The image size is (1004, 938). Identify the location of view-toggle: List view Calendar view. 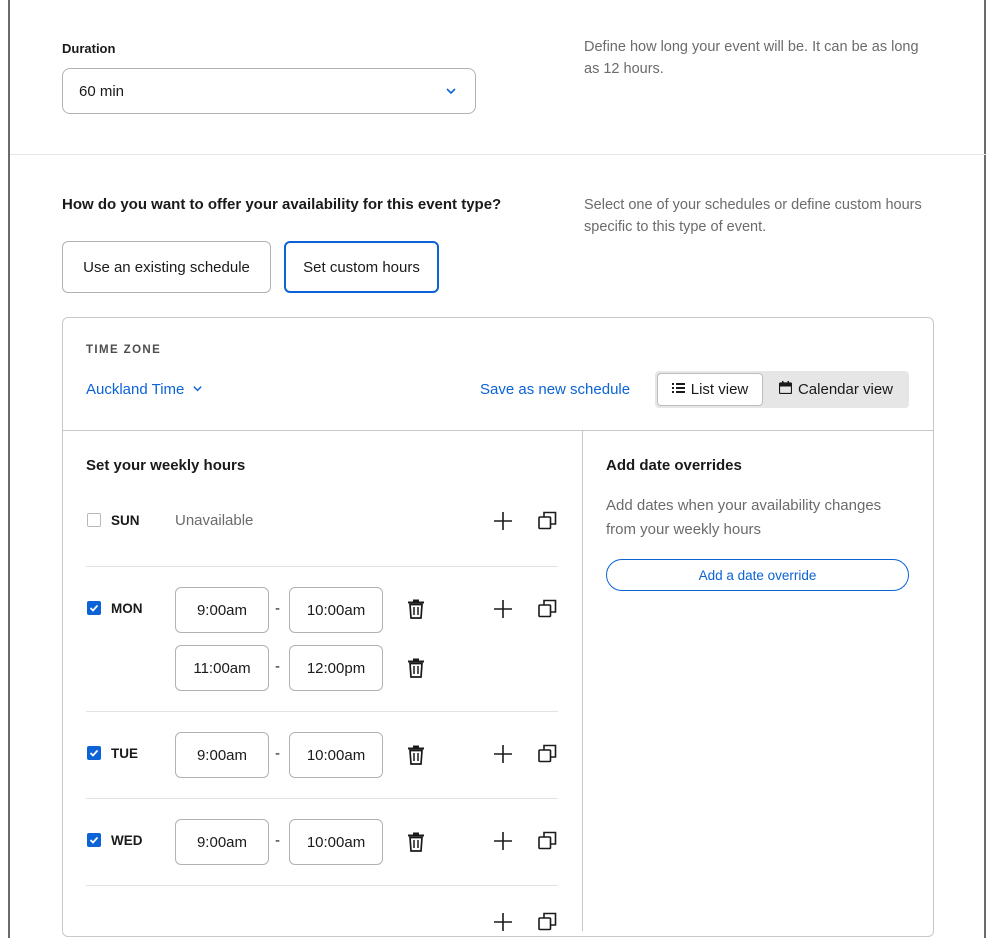
(782, 389).